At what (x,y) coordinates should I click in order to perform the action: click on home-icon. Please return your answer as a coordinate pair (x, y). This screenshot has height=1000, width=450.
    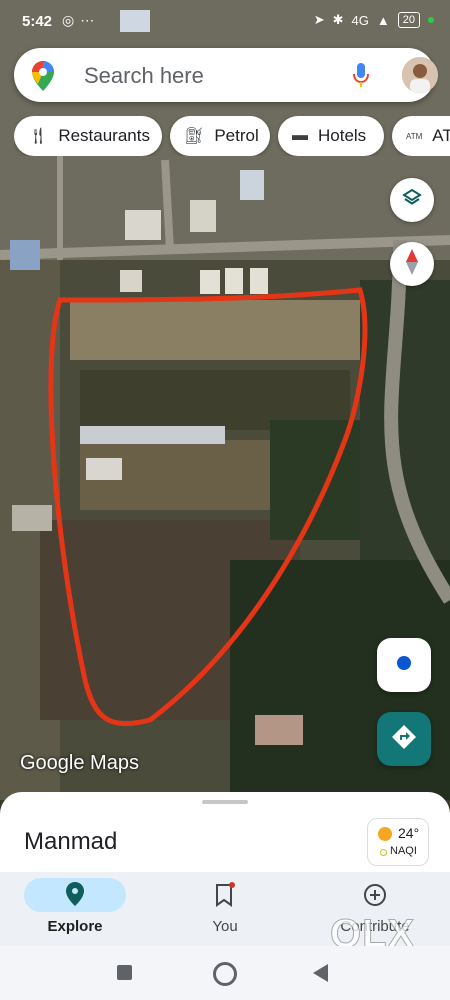
    Looking at the image, I should click on (225, 974).